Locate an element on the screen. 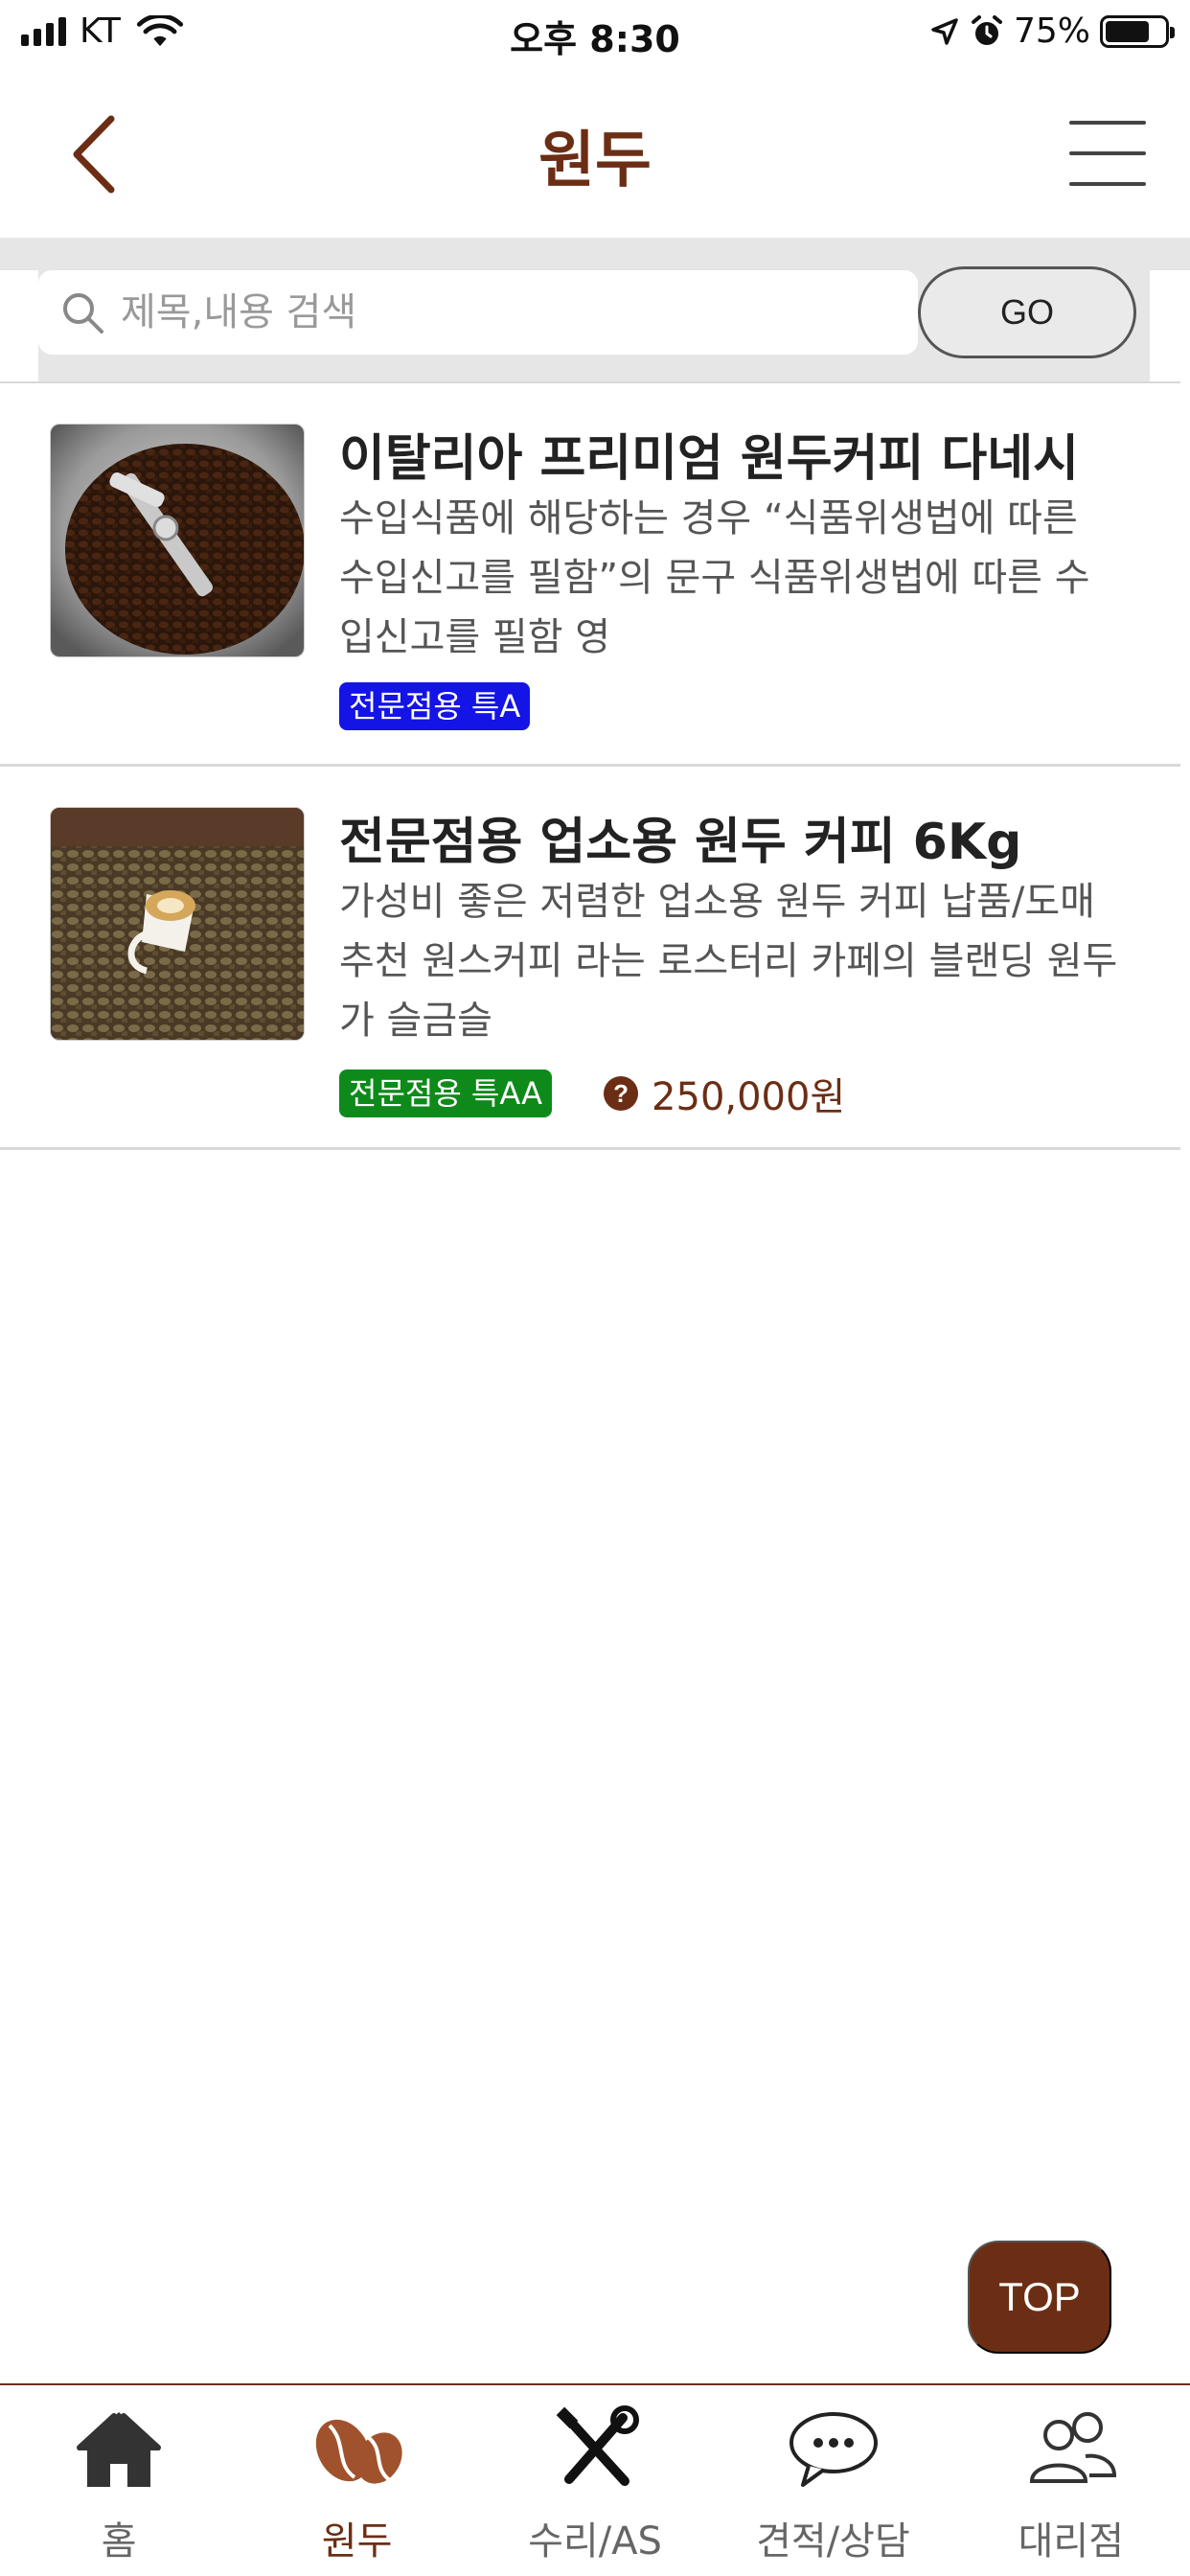 The image size is (1190, 2576). app-header: 원두 is located at coordinates (595, 151).